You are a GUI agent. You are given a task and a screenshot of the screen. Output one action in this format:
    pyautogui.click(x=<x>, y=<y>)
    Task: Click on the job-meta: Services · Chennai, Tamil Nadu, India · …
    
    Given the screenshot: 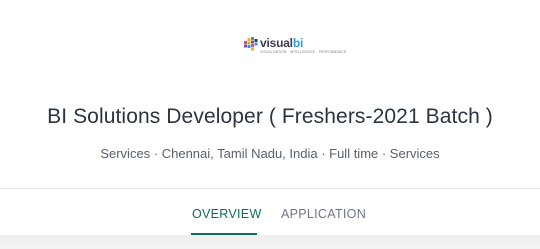 What is the action you would take?
    pyautogui.click(x=270, y=153)
    